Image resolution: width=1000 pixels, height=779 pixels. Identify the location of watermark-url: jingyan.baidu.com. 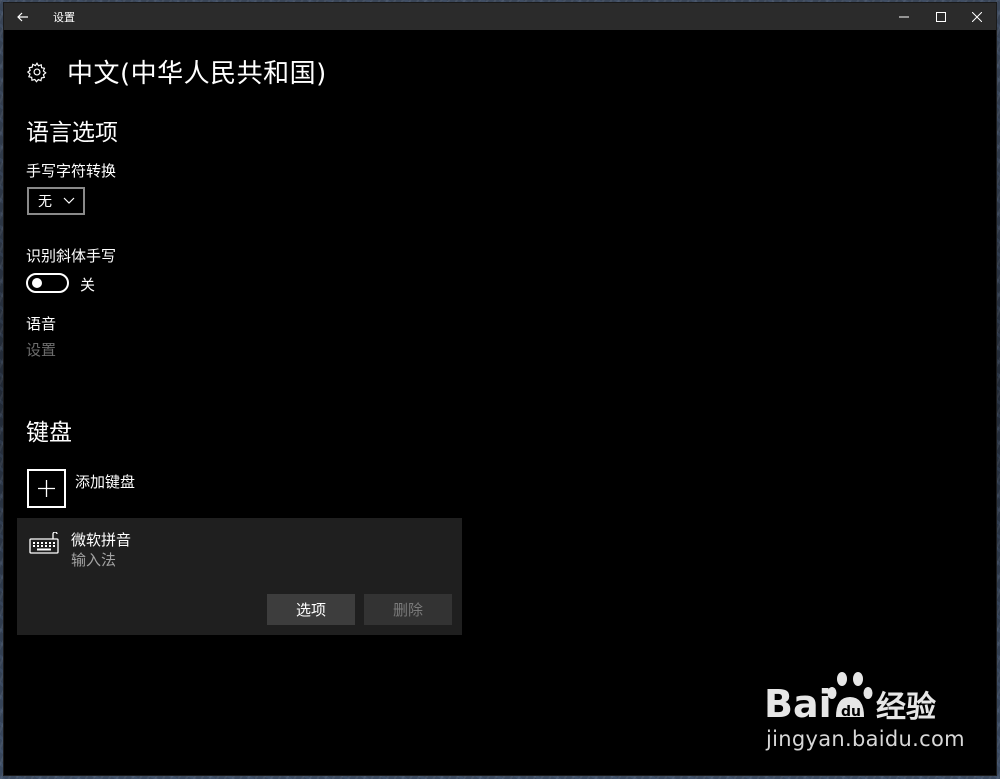
(865, 739).